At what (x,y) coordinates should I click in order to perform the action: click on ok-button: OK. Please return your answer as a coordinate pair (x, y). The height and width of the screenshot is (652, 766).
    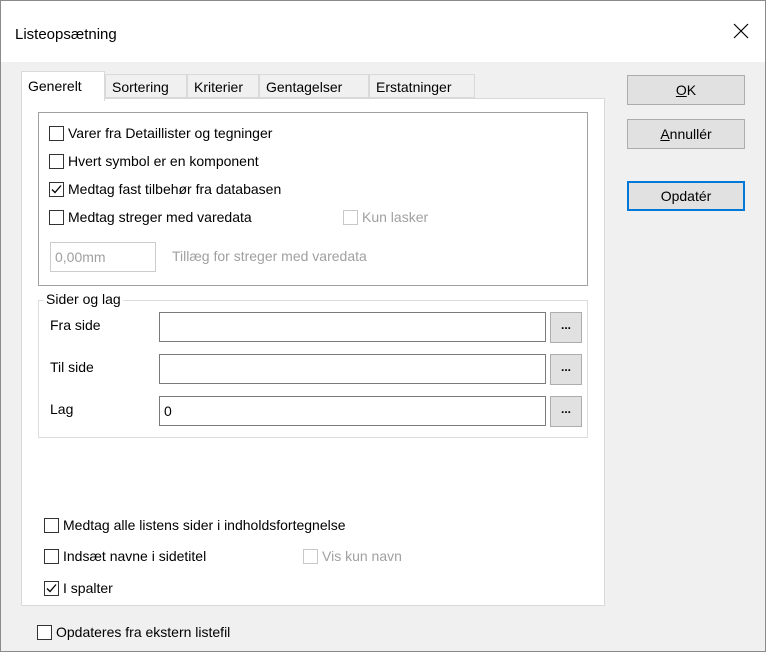
    Looking at the image, I should click on (686, 90).